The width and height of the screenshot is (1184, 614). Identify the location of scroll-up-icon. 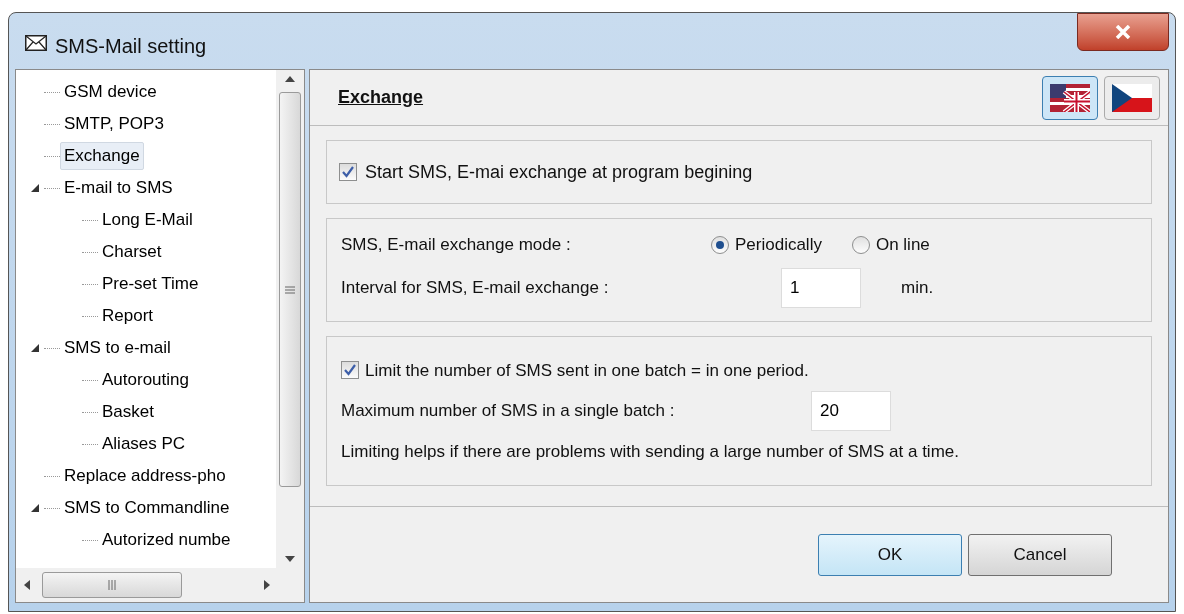
(290, 79).